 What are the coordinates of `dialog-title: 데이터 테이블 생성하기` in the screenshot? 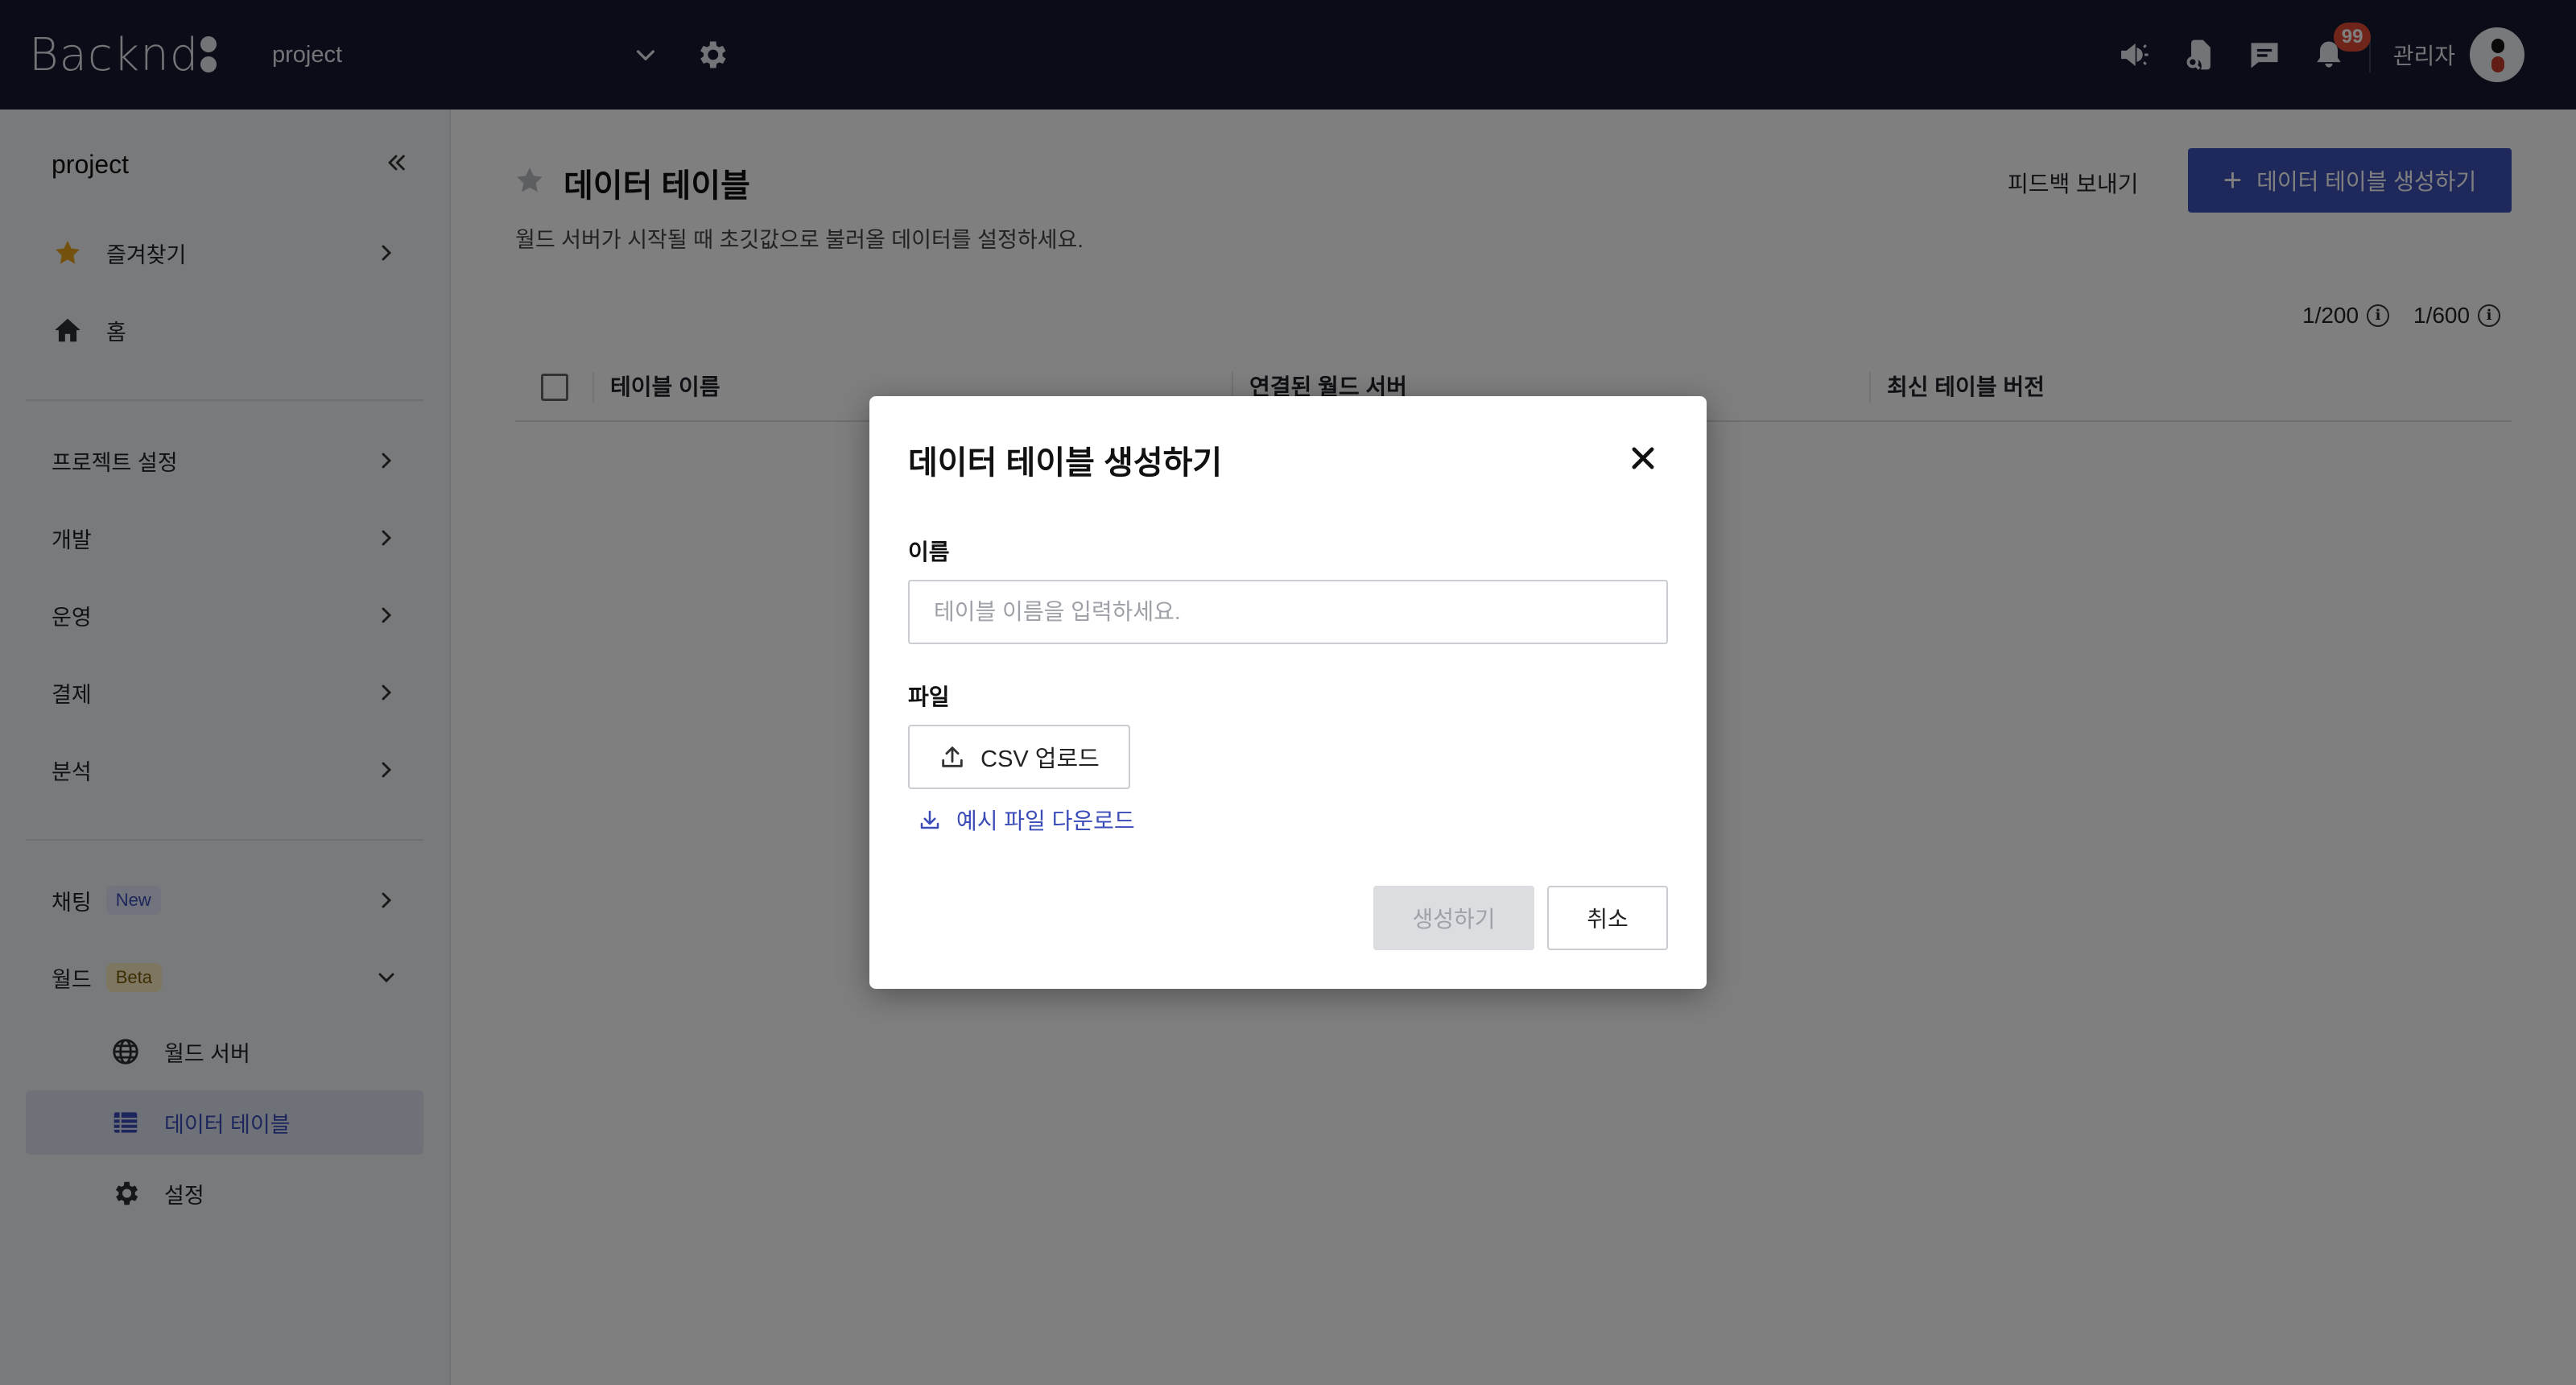 It's located at (1065, 463).